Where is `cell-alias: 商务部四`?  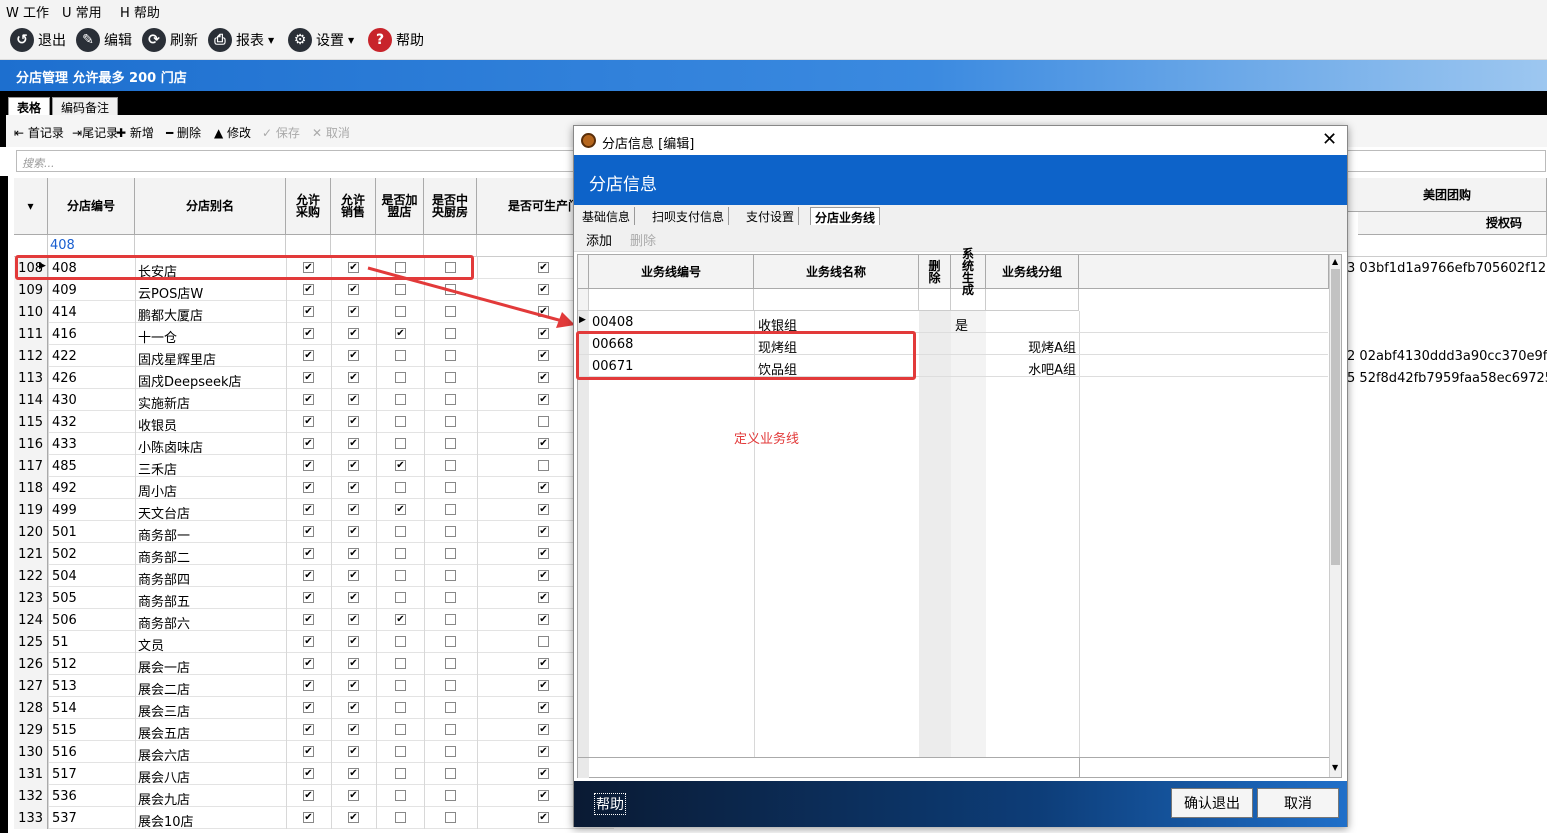
cell-alias: 商务部四 is located at coordinates (164, 578).